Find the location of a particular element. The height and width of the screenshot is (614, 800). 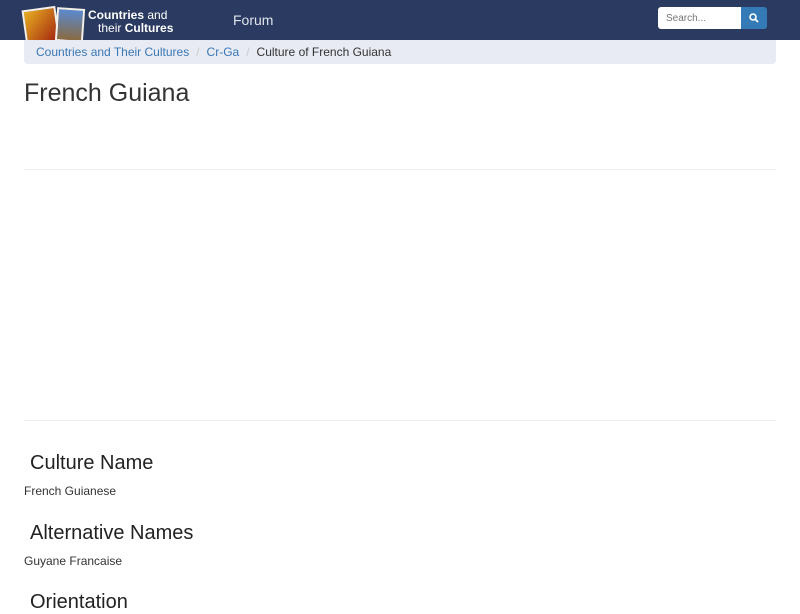

logo-word: Cultures is located at coordinates (149, 28).